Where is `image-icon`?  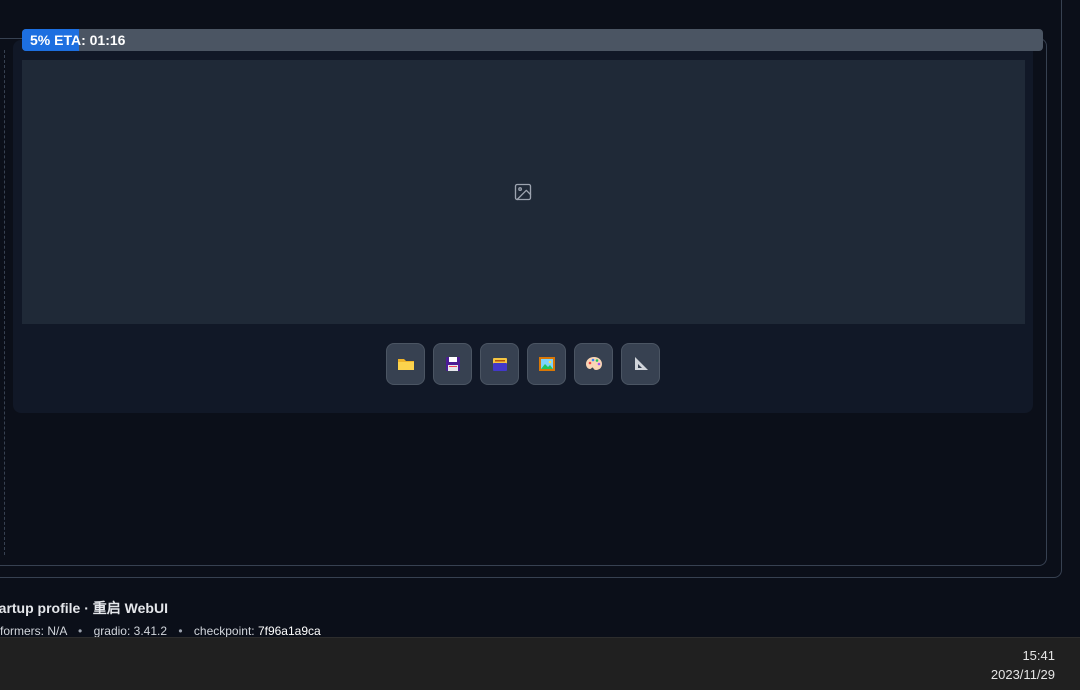
image-icon is located at coordinates (523, 192).